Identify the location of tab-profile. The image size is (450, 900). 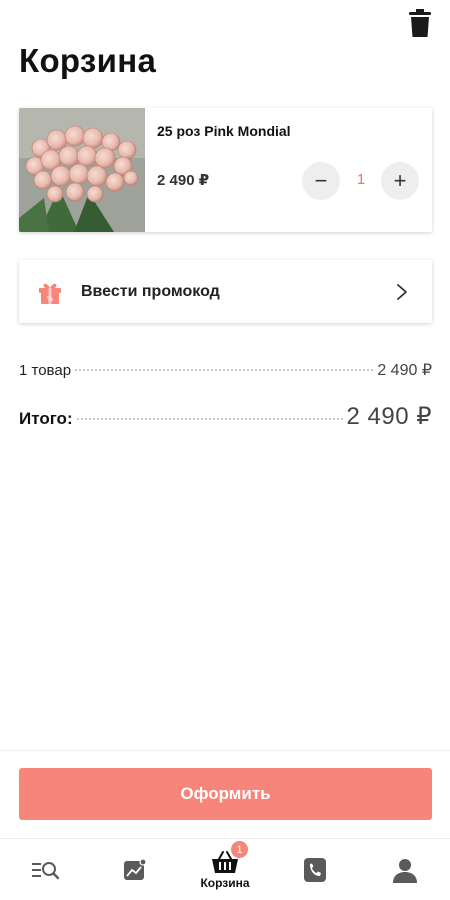
(405, 869).